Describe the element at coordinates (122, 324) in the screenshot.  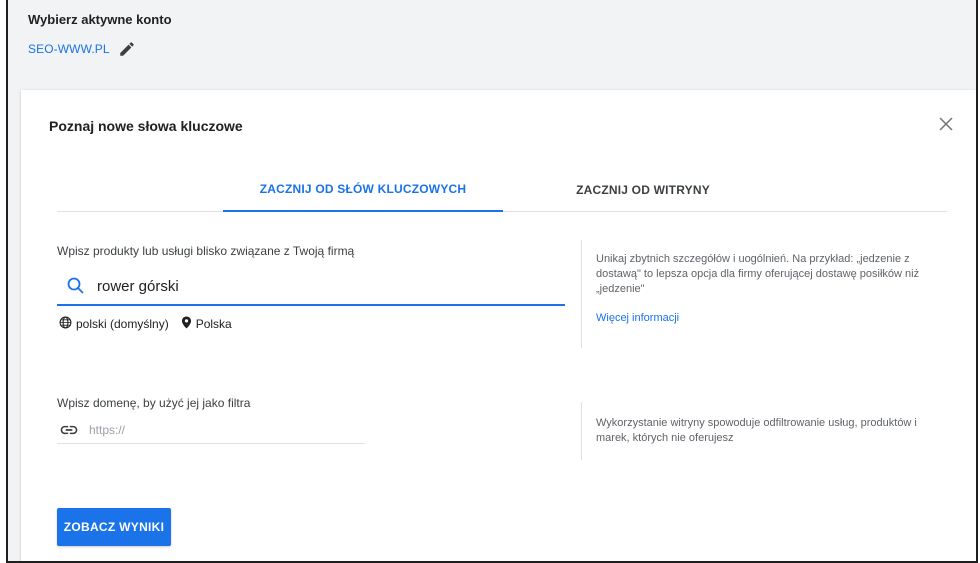
I see `language-label: polski (domyślny)` at that location.